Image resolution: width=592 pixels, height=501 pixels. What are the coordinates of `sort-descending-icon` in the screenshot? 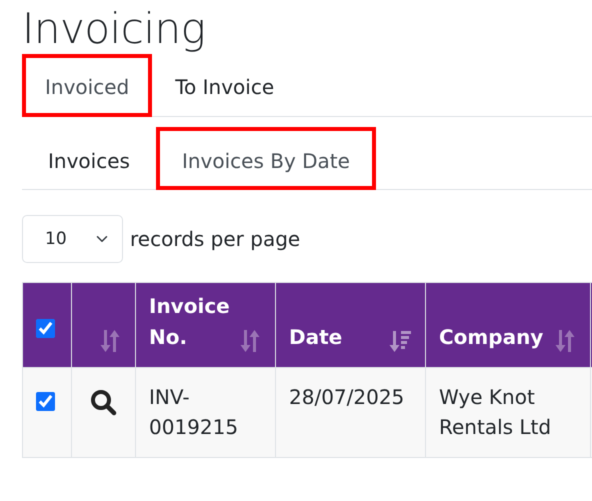 It's located at (400, 341).